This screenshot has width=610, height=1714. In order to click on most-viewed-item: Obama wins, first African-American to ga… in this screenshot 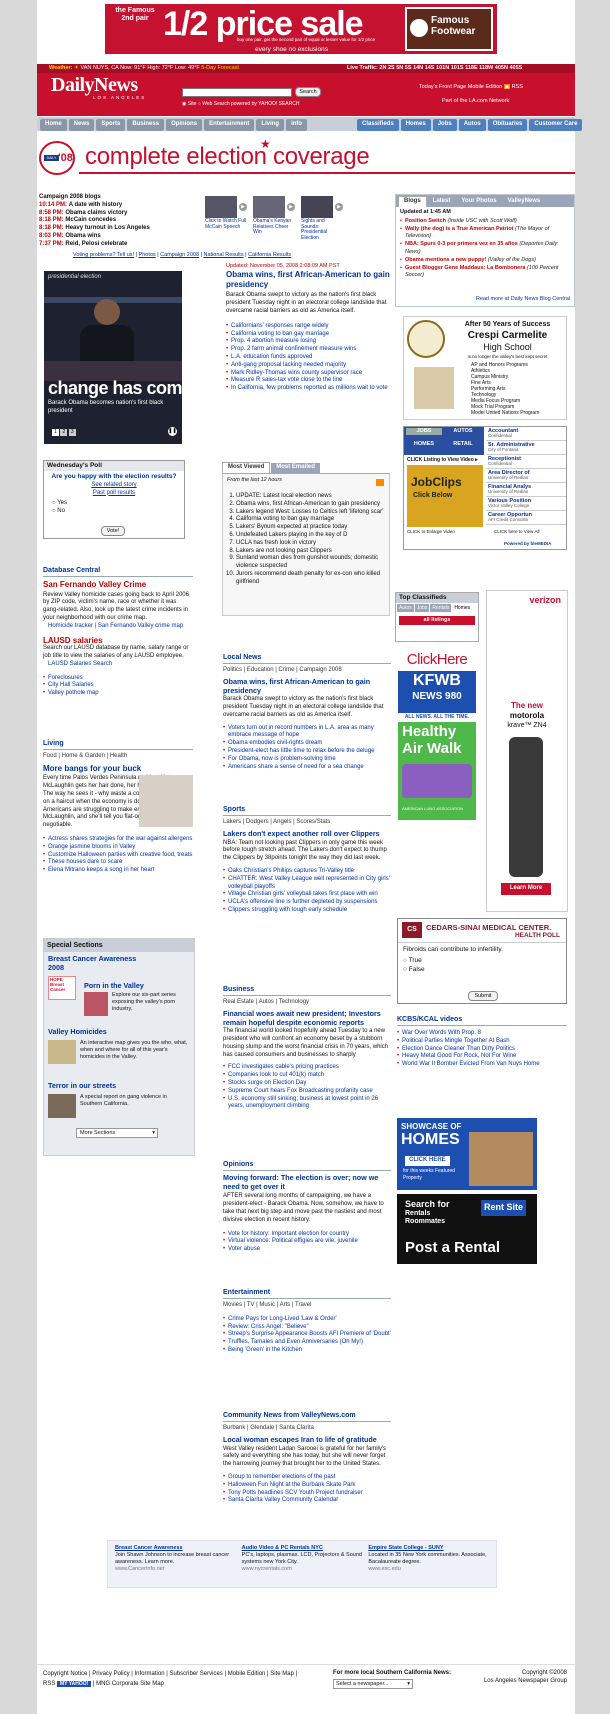, I will do `click(310, 505)`.